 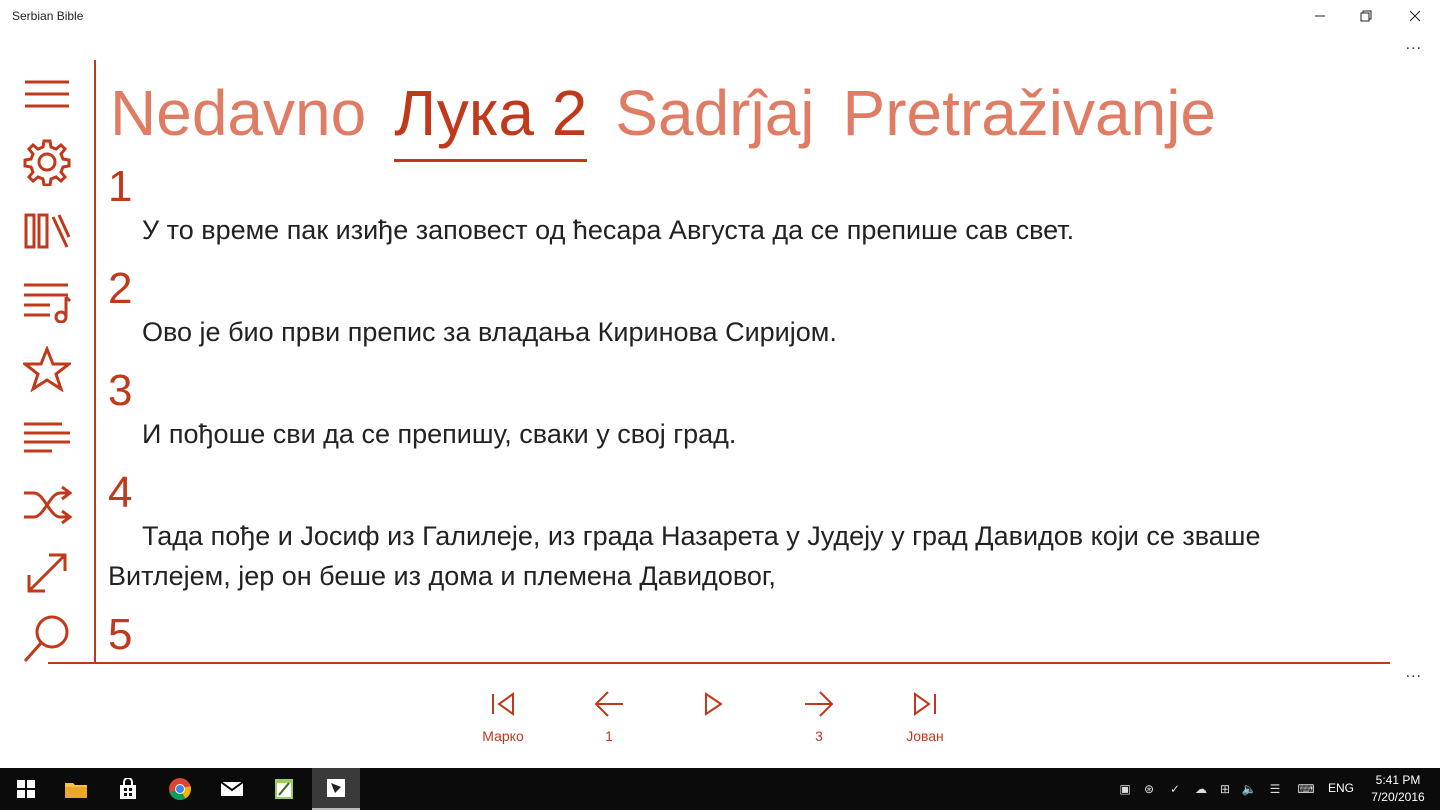 I want to click on gear-icon, so click(x=47, y=162).